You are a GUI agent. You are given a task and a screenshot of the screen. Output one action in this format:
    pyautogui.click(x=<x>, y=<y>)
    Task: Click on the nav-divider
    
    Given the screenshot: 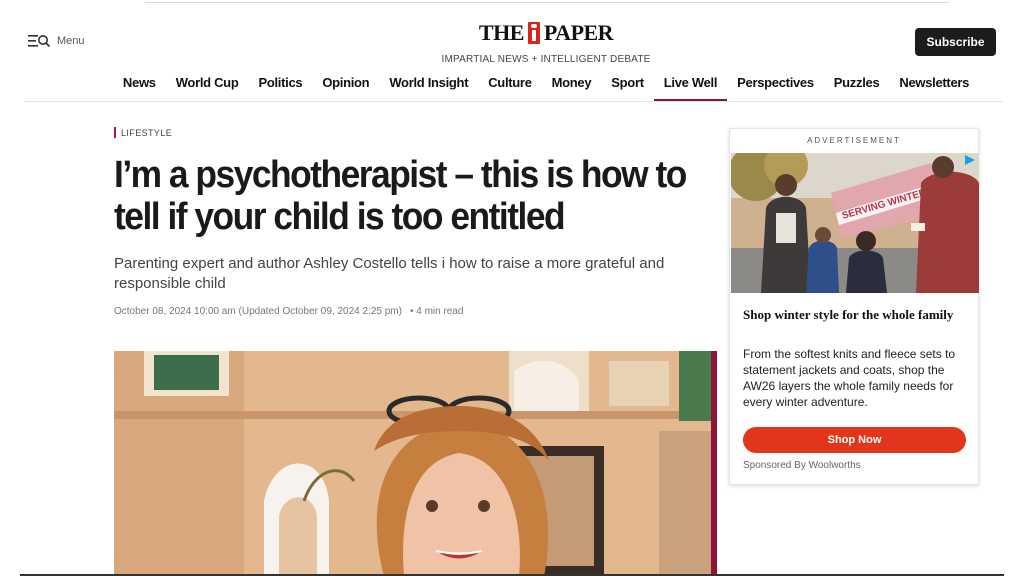 What is the action you would take?
    pyautogui.click(x=514, y=101)
    